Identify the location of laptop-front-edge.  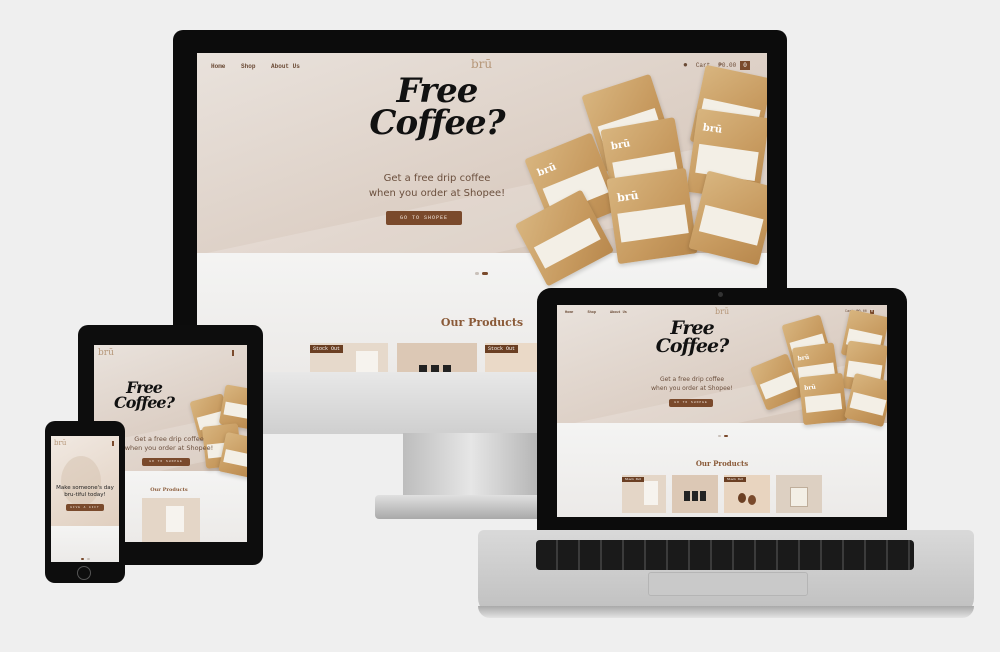
(726, 612).